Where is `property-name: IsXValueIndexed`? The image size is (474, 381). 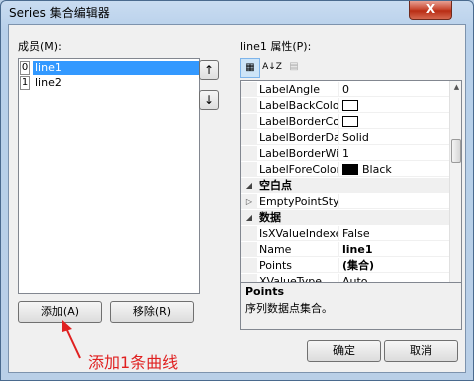
property-name: IsXValueIndexed is located at coordinates (299, 233).